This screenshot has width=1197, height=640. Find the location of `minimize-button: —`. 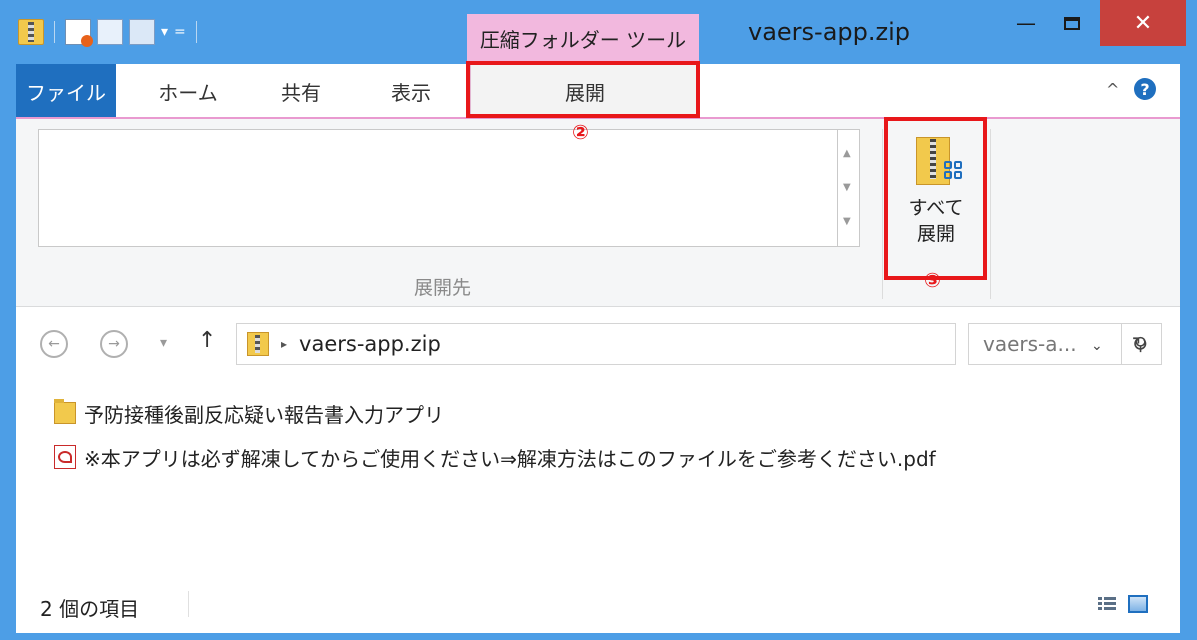

minimize-button: — is located at coordinates (1026, 23).